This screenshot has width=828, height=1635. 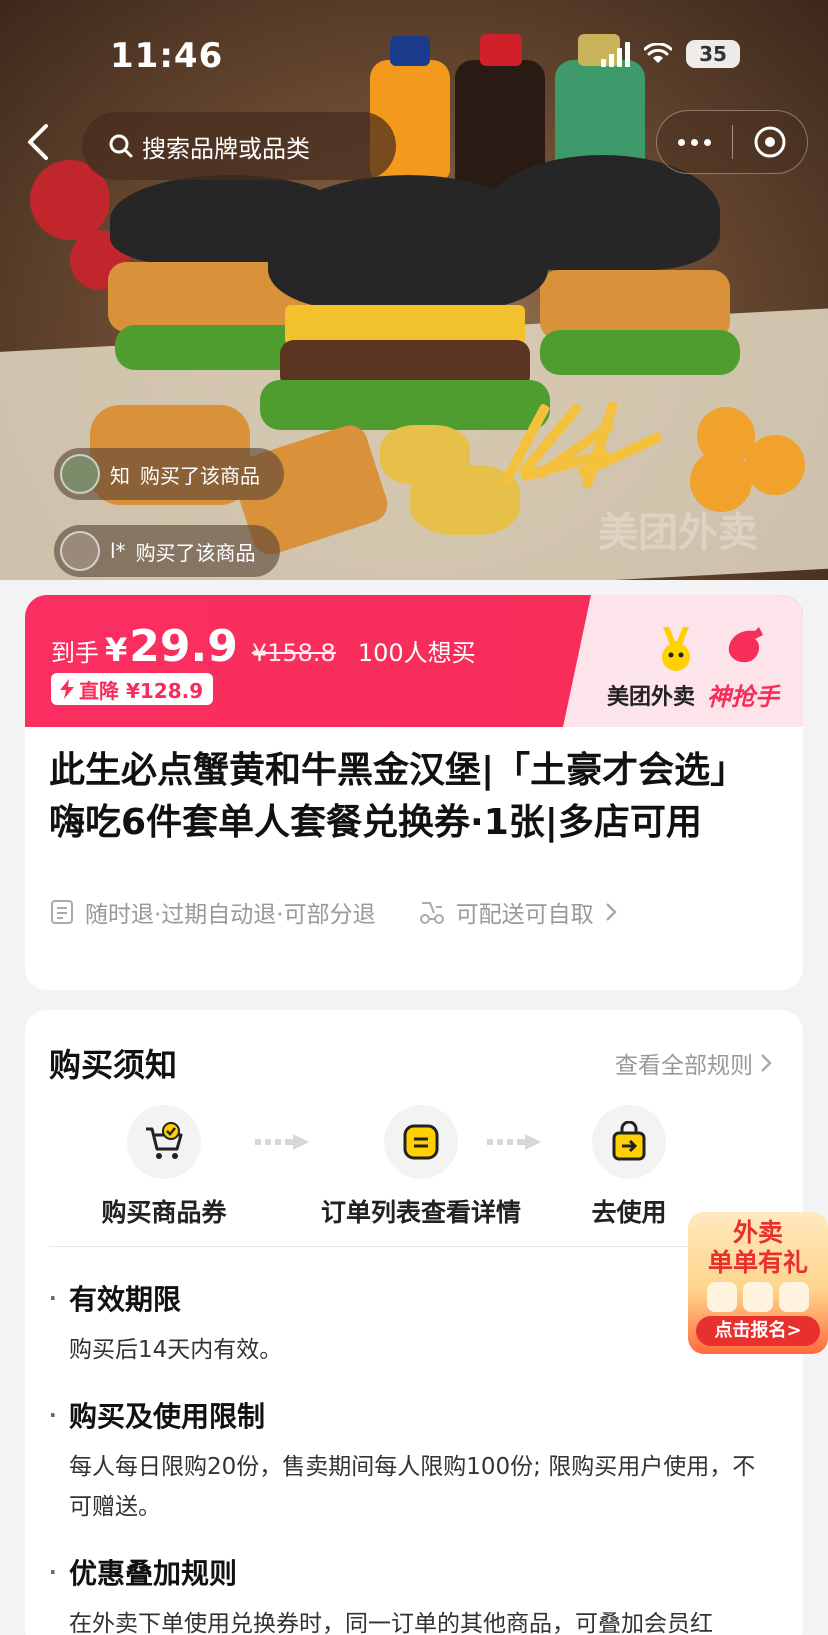 I want to click on rules-link-label: 查看全部规则, so click(x=684, y=1066).